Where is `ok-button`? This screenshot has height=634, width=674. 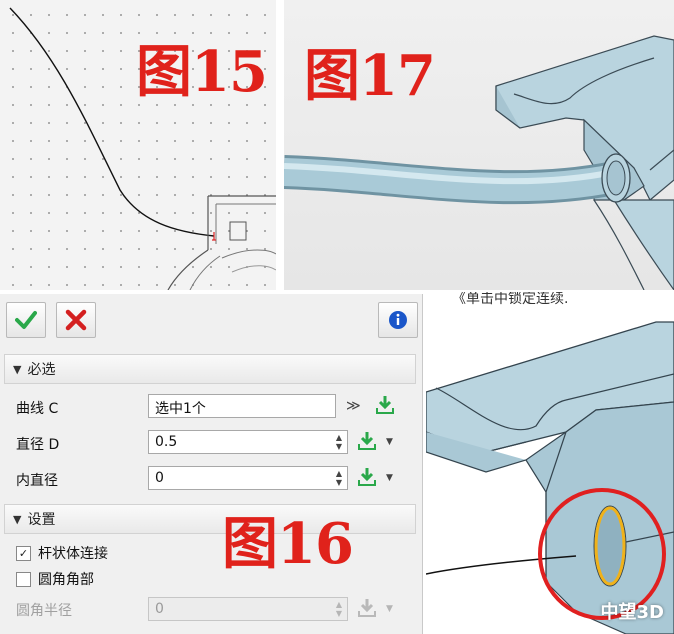 ok-button is located at coordinates (26, 320).